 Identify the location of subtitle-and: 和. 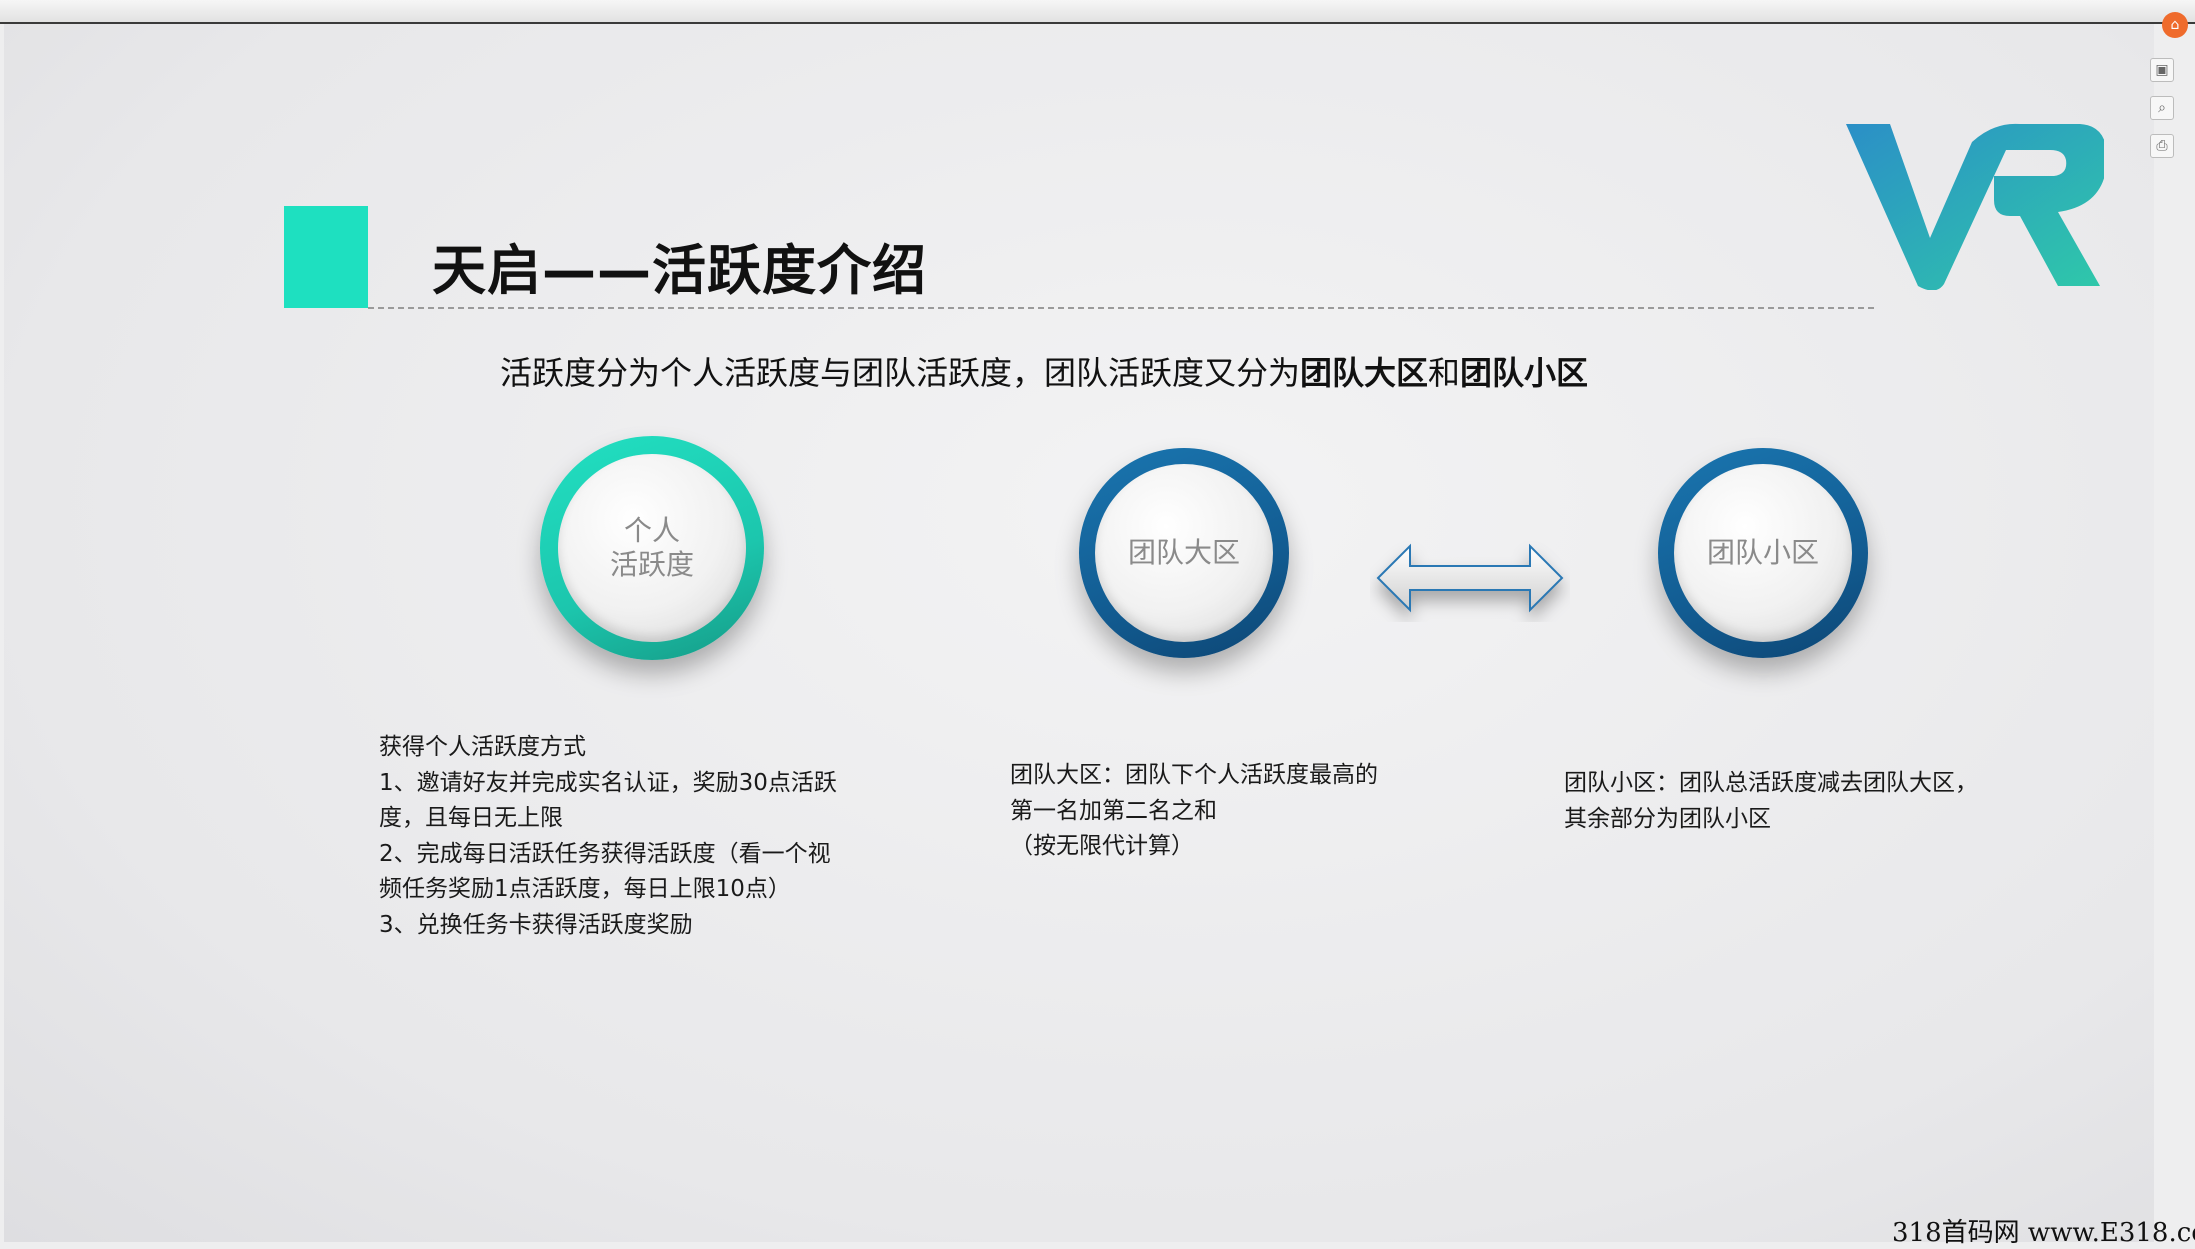
(1444, 373).